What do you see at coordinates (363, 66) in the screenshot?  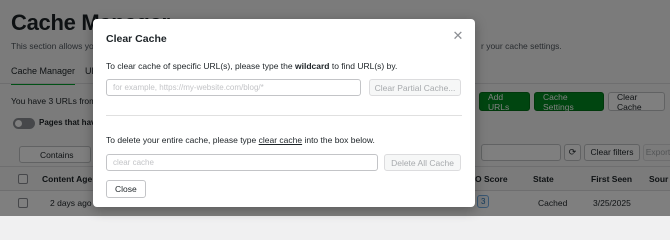 I see `partial-text-suffix: to find URL(s) by.` at bounding box center [363, 66].